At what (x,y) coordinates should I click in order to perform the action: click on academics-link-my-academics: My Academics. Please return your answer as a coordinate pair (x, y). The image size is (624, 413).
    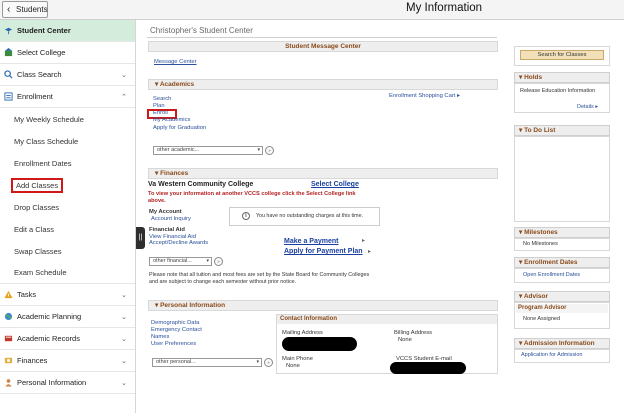
    Looking at the image, I should click on (171, 120).